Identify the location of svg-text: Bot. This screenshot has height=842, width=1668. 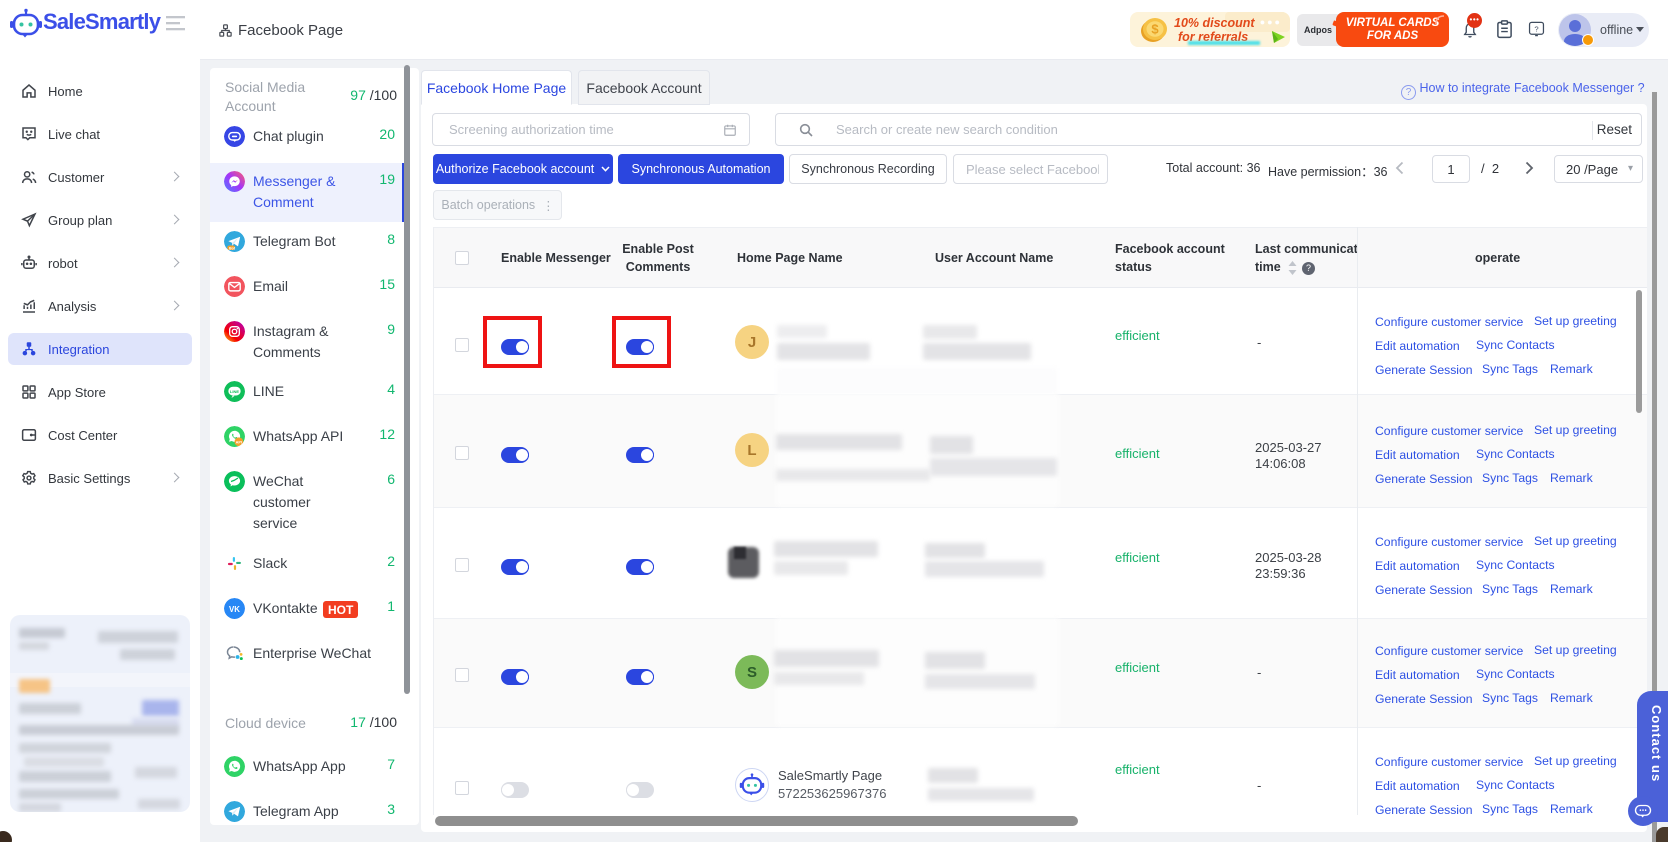
(232, 249).